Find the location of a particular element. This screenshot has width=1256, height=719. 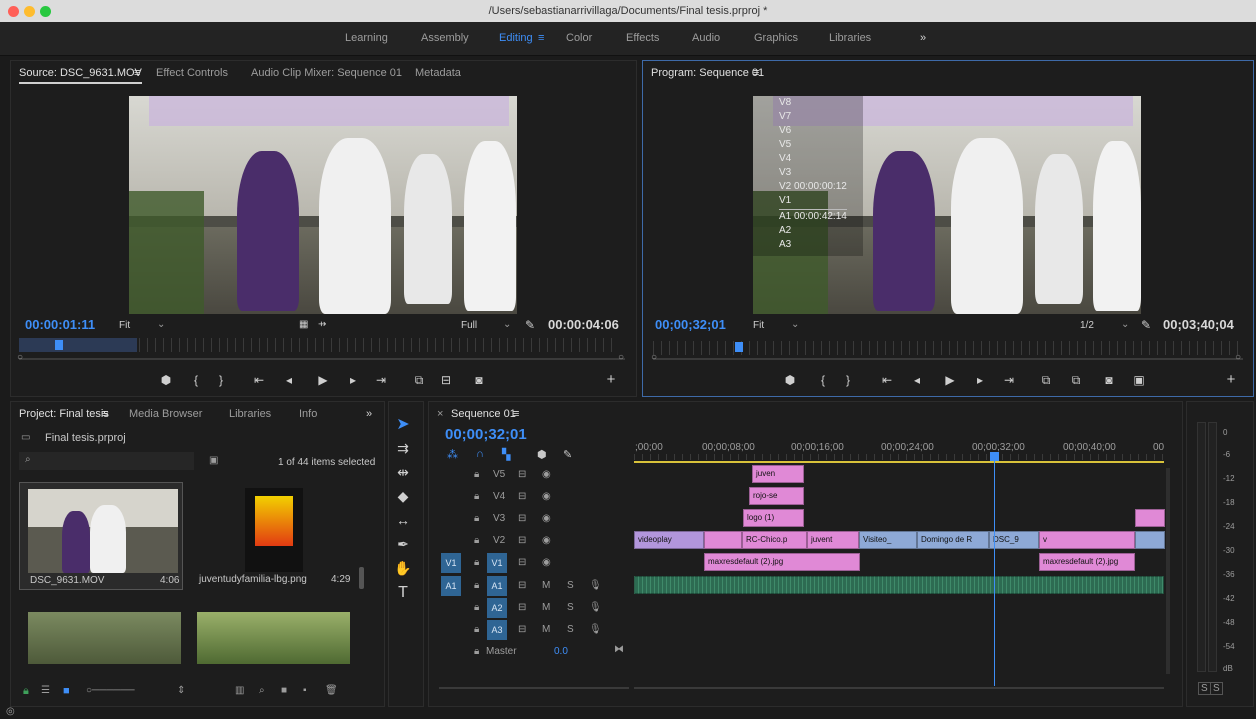

tab-libraries: Libraries is located at coordinates (250, 414).